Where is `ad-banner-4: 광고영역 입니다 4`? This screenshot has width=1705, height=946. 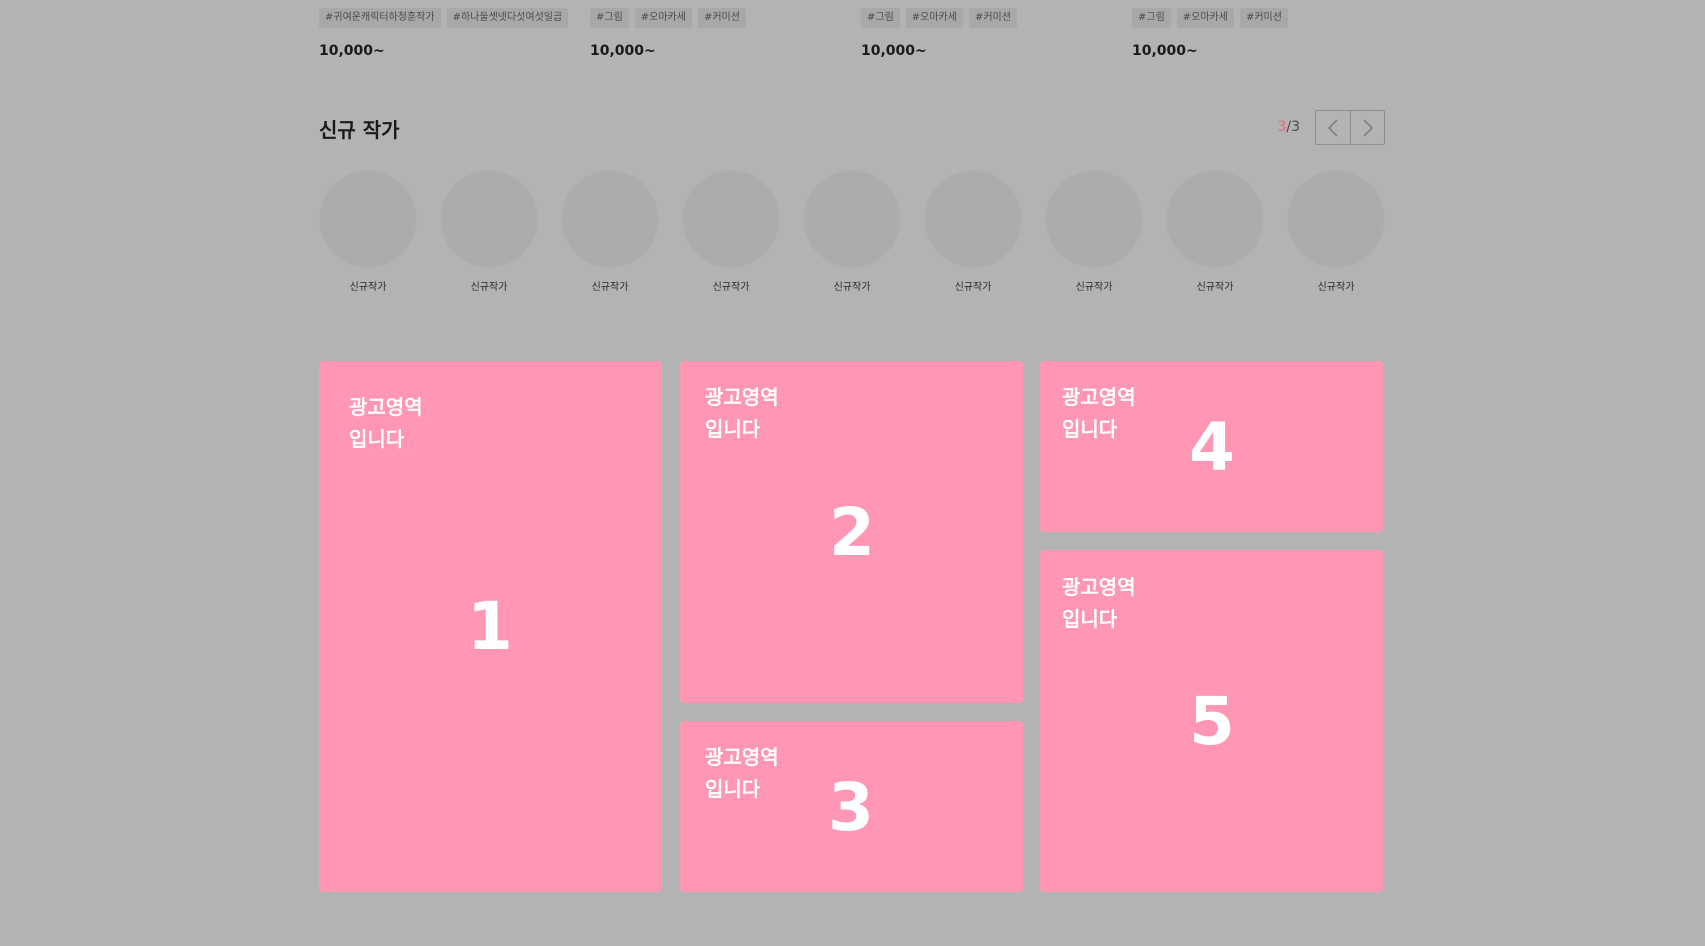
ad-banner-4: 광고영역 입니다 4 is located at coordinates (1211, 446).